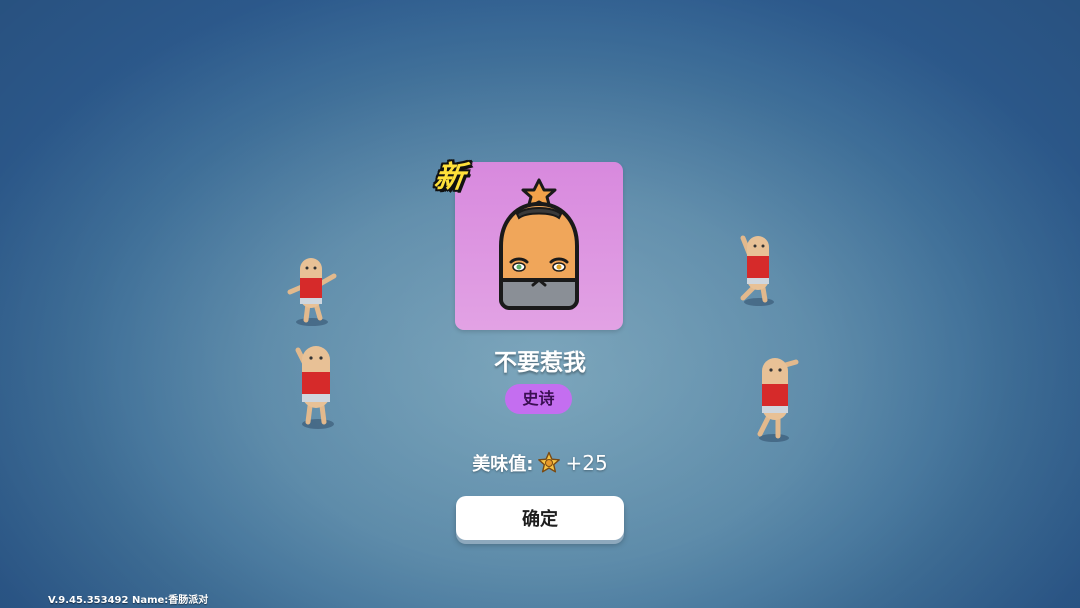 The height and width of the screenshot is (608, 1080). I want to click on reward-item-card, so click(539, 246).